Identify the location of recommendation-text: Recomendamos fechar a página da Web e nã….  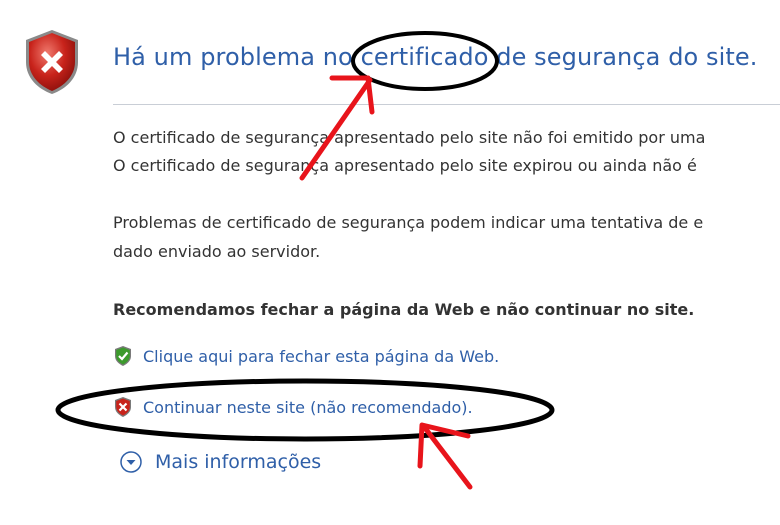
(404, 309).